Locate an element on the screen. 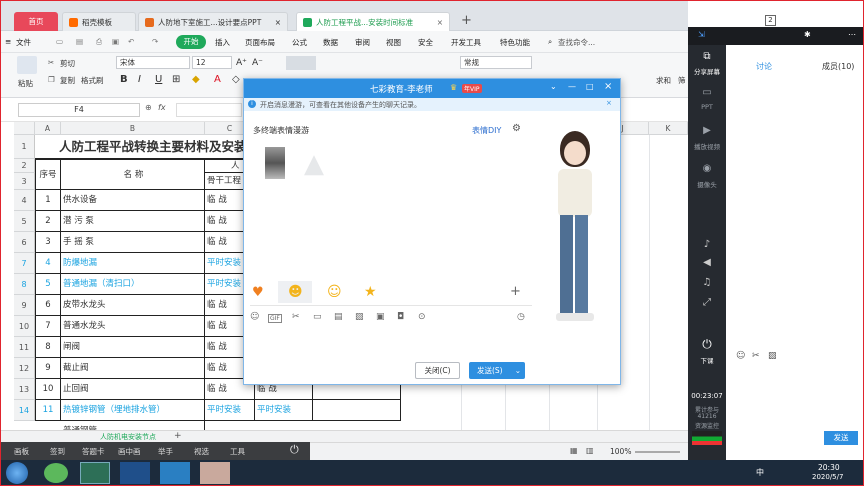  cell-name: 截止阀 is located at coordinates (133, 368).